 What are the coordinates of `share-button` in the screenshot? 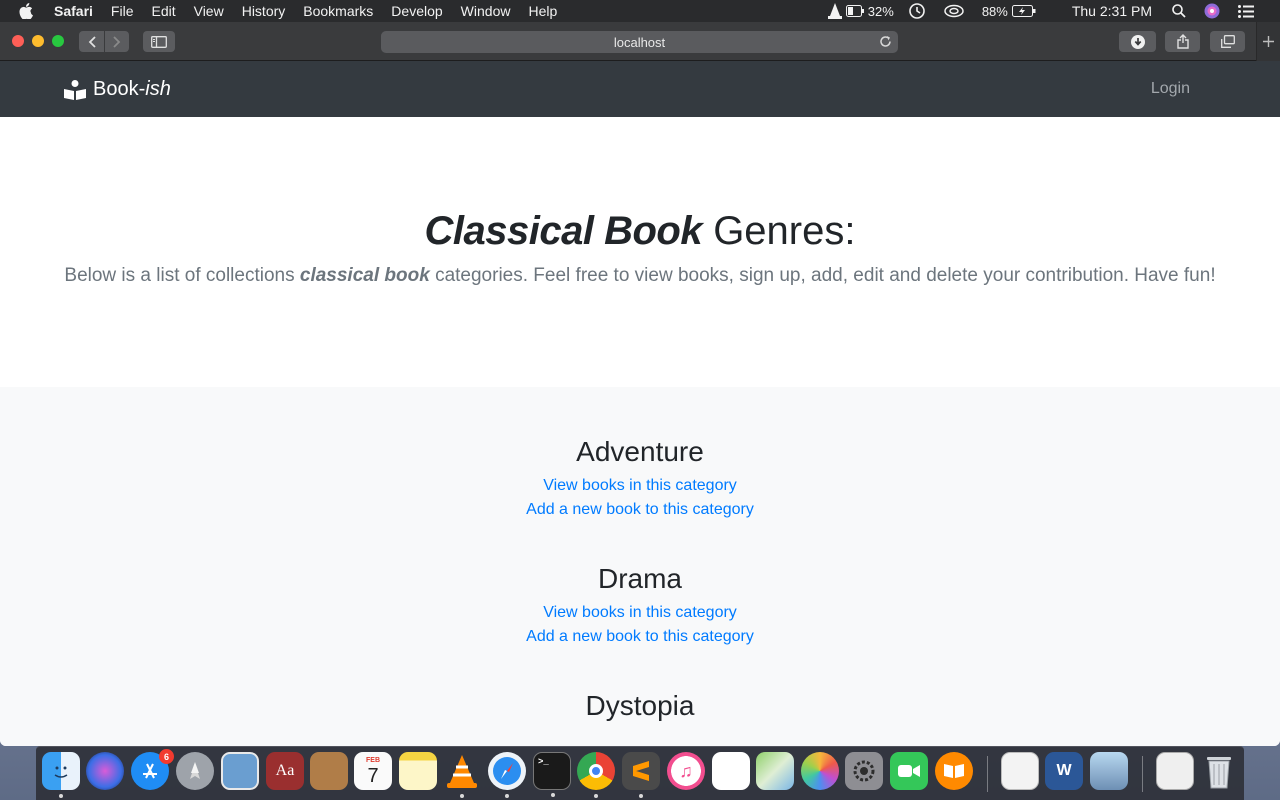 It's located at (1182, 41).